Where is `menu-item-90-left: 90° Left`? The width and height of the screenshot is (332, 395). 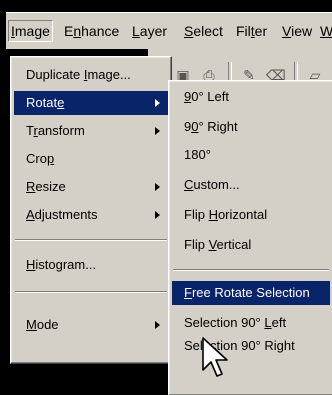 menu-item-90-left: 90° Left is located at coordinates (251, 97).